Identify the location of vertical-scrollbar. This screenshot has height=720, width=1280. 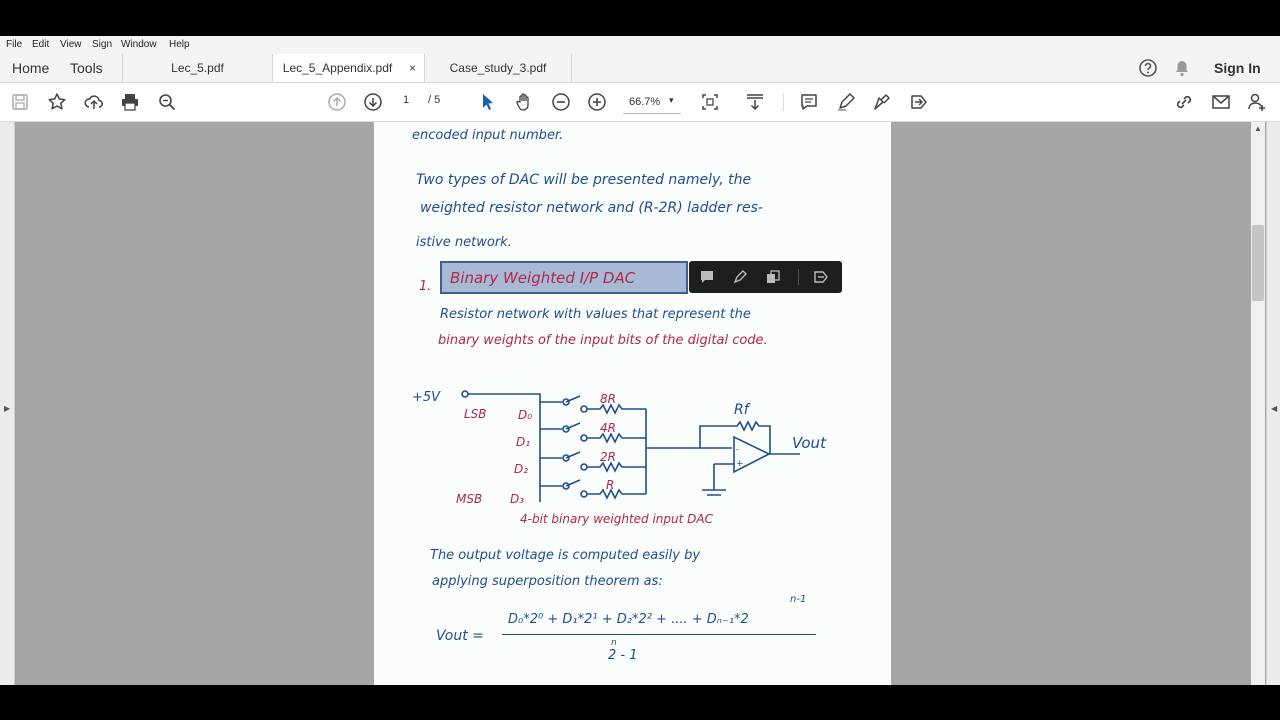
(1258, 403).